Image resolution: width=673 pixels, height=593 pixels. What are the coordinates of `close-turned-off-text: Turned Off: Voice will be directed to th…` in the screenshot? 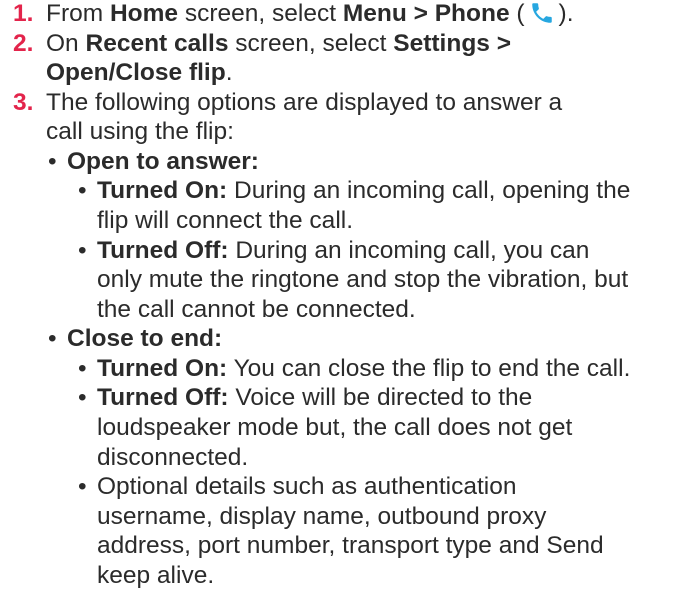 It's located at (315, 397).